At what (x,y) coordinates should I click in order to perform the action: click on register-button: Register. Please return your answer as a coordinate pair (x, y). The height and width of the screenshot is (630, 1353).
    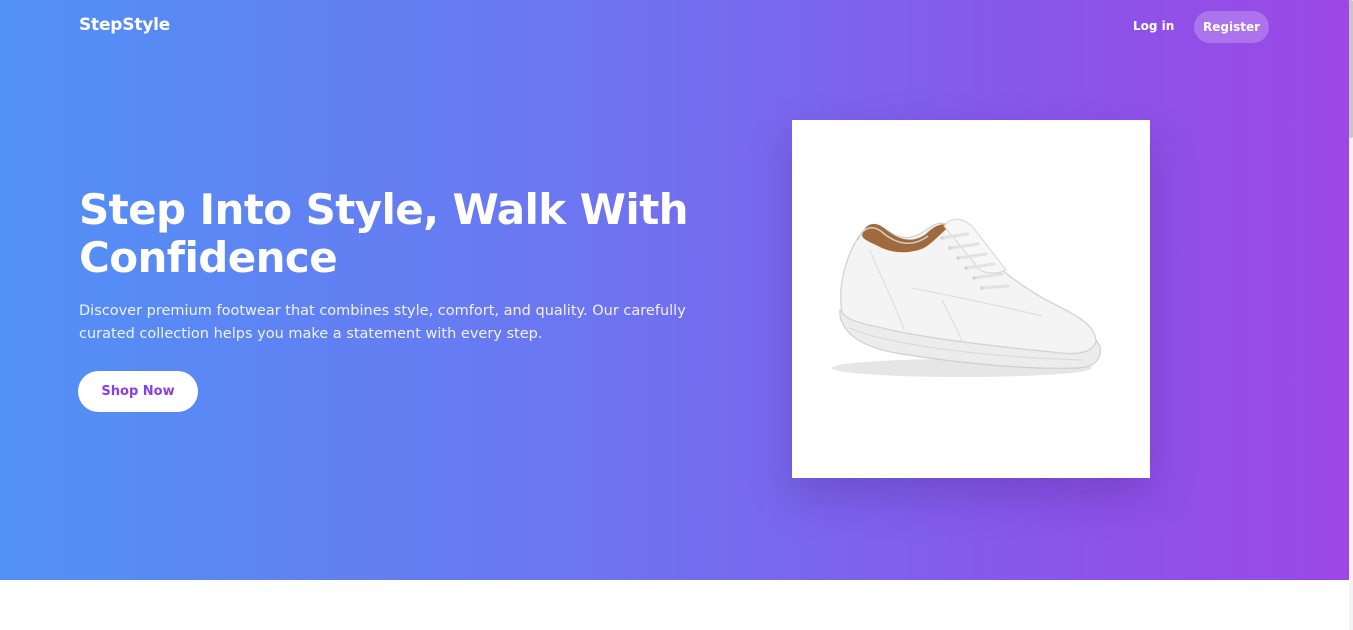
    Looking at the image, I should click on (1231, 27).